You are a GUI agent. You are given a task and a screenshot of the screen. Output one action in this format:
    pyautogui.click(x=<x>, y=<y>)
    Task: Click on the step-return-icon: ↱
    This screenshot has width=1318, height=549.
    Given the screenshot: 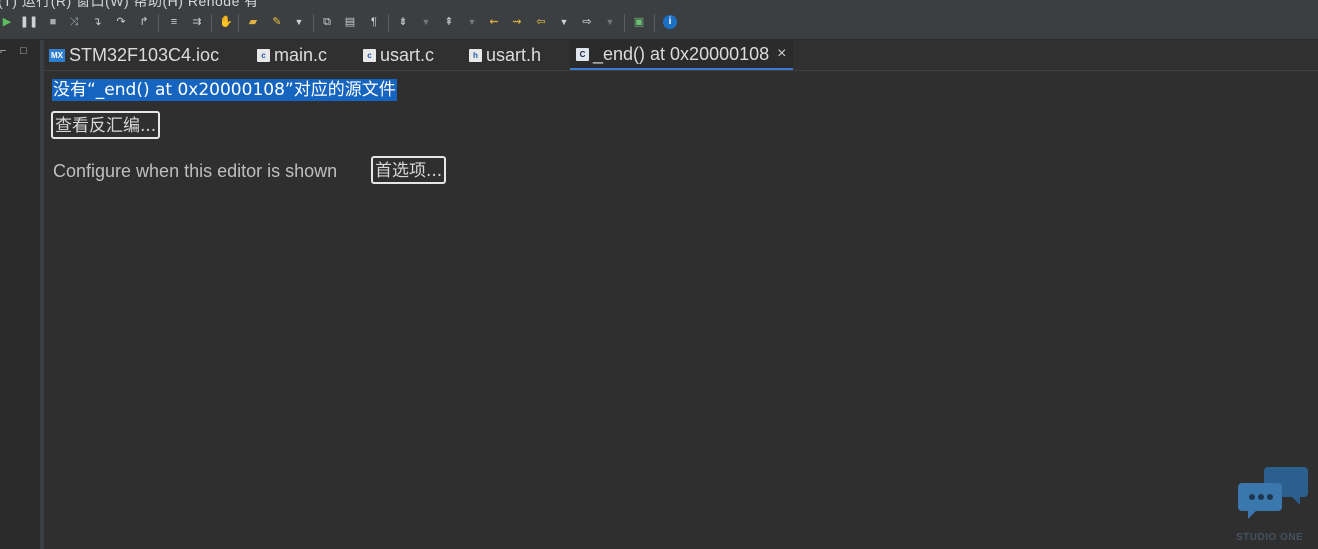 What is the action you would take?
    pyautogui.click(x=144, y=22)
    